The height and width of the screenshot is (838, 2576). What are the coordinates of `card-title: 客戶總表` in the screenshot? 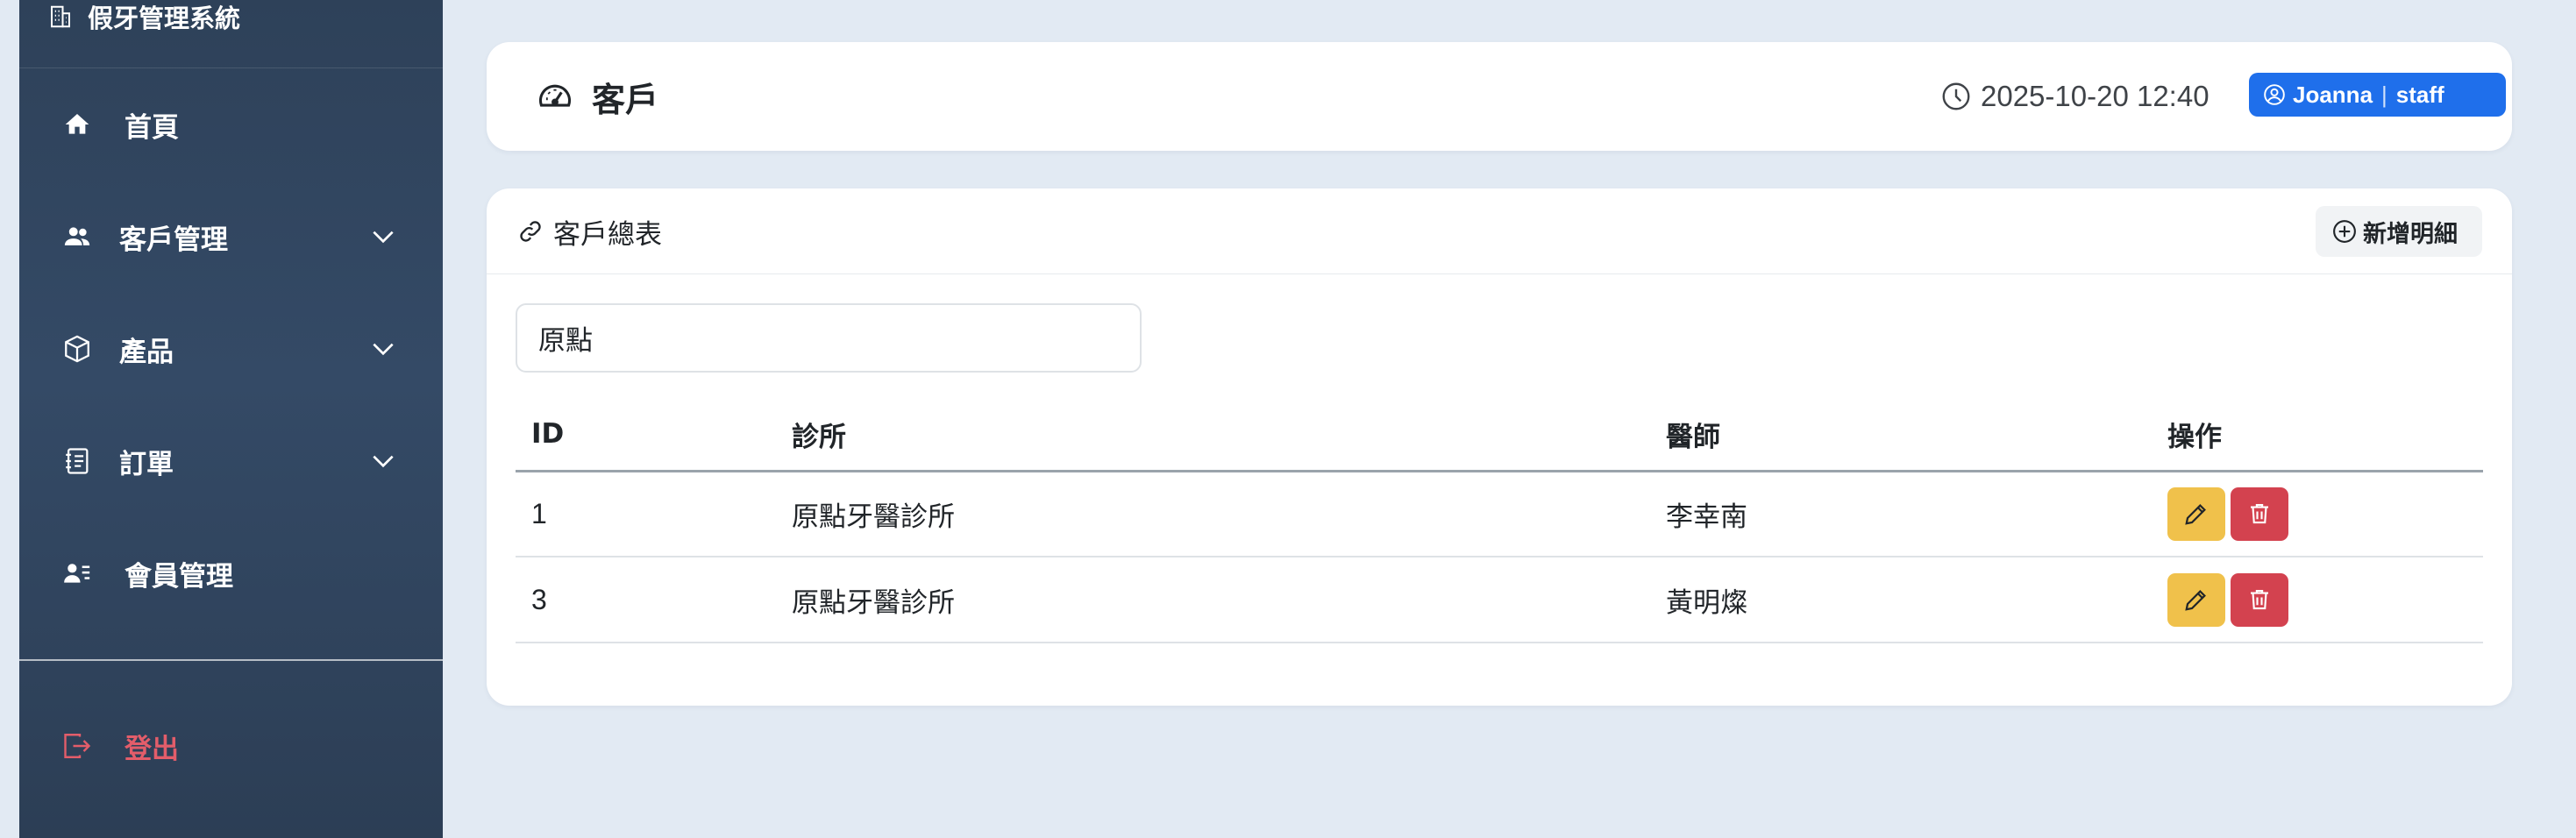 It's located at (590, 231).